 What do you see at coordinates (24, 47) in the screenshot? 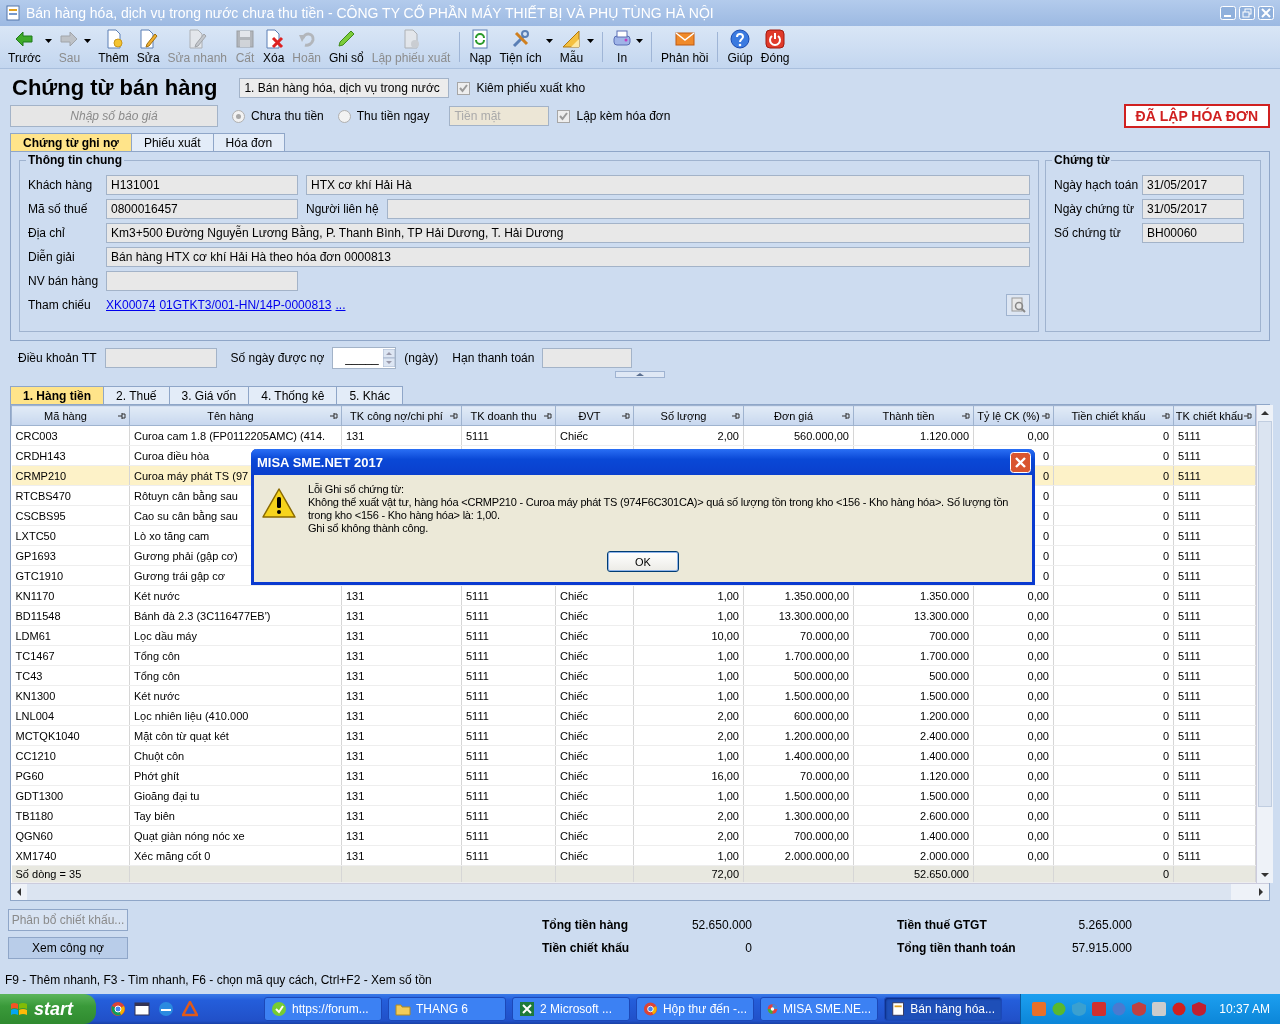
I see `toolbar-button: Trước` at bounding box center [24, 47].